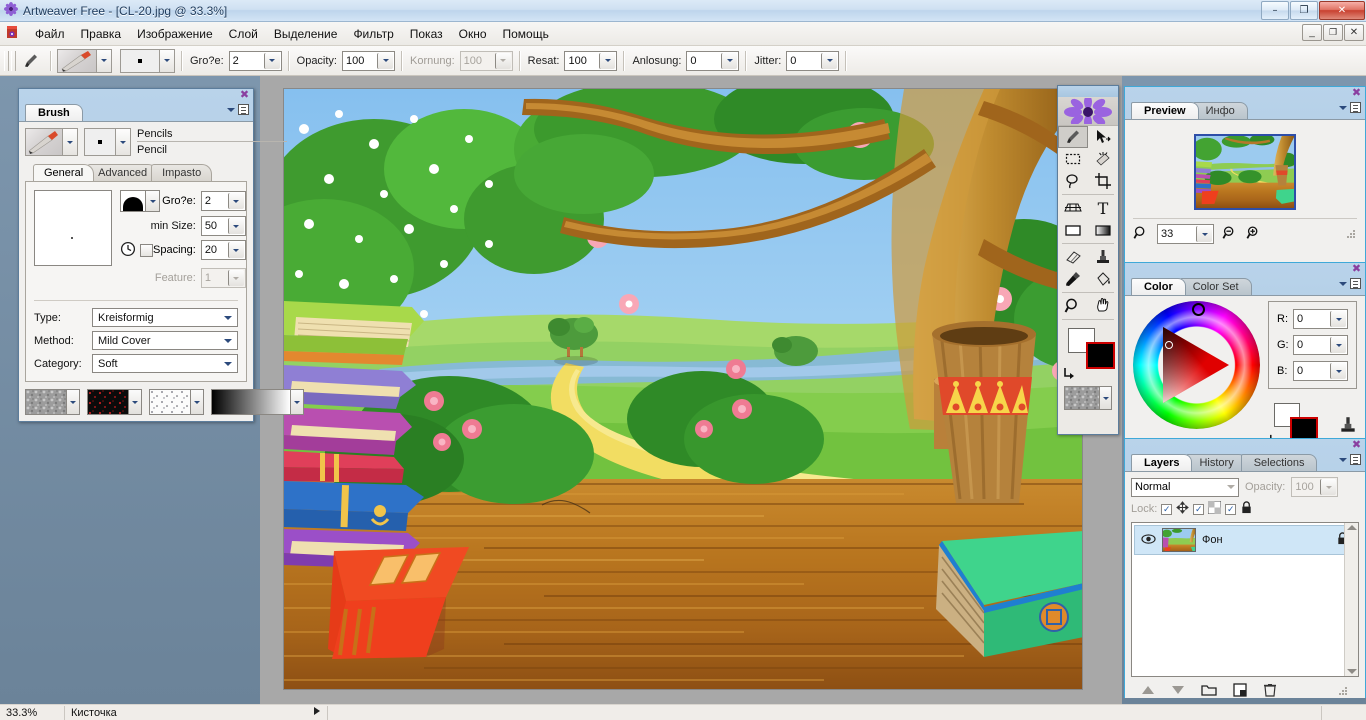 The image size is (1366, 720). I want to click on brush-minsize-spinner: 50, so click(223, 226).